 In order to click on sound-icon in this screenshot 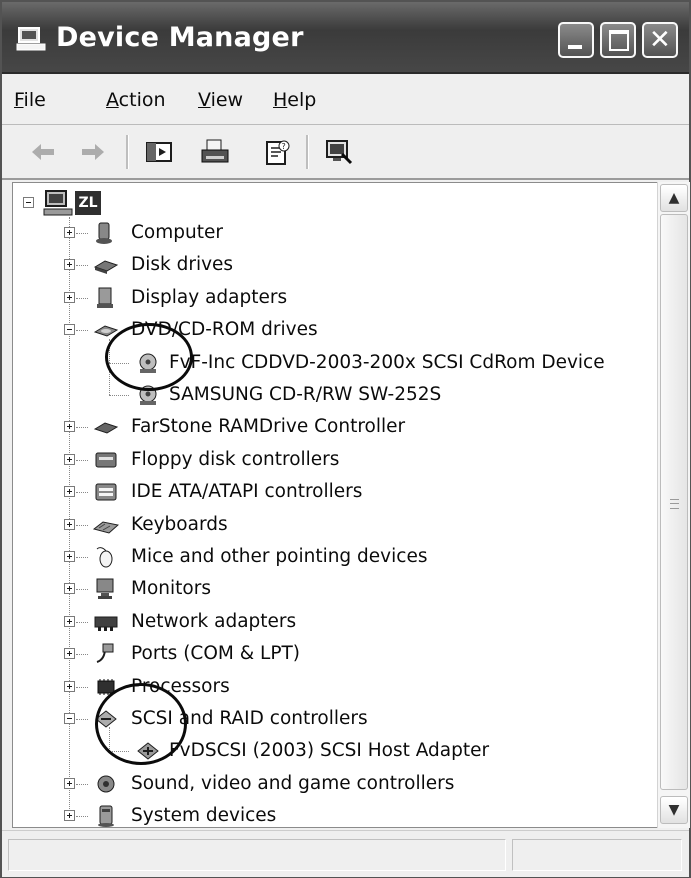, I will do `click(106, 784)`.